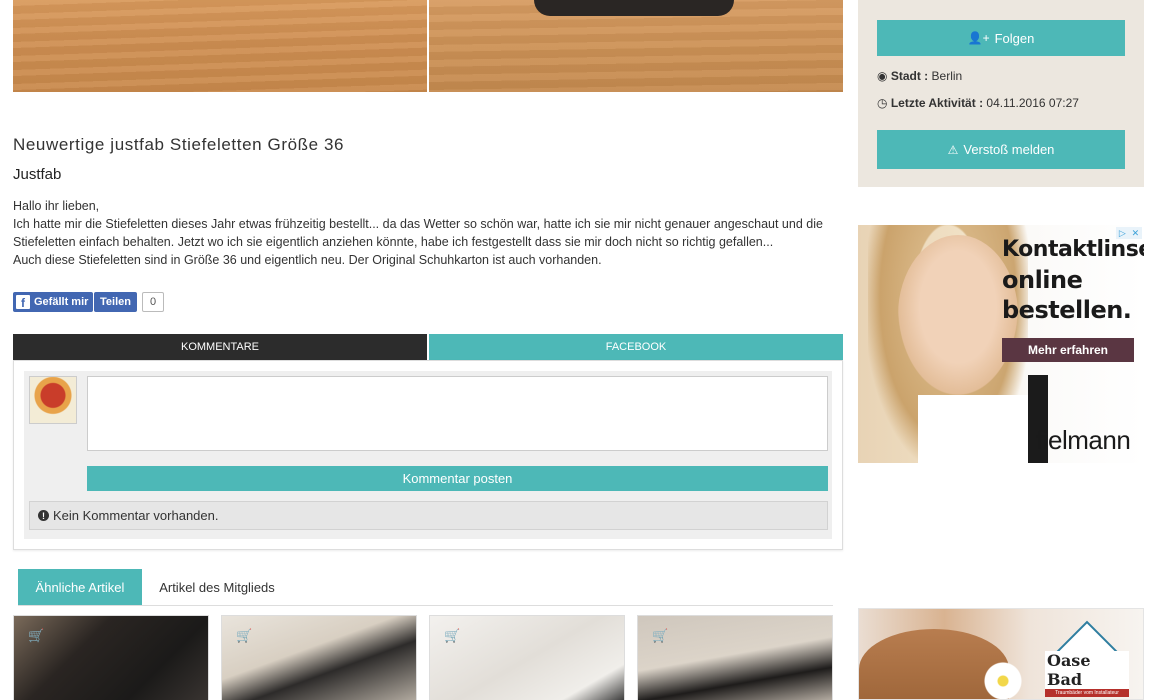 The image size is (1159, 700). Describe the element at coordinates (882, 103) in the screenshot. I see `clock-icon: ◷` at that location.